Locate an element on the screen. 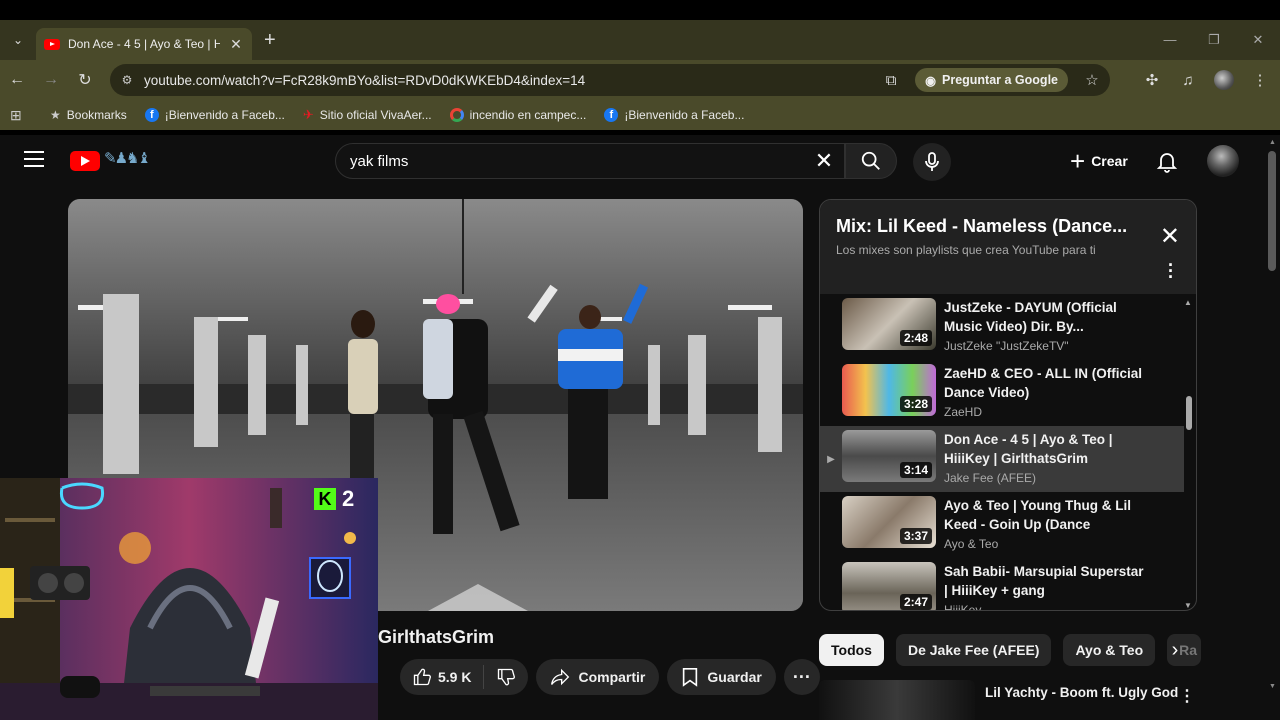  site-info-icon: ⚙ is located at coordinates (127, 80).